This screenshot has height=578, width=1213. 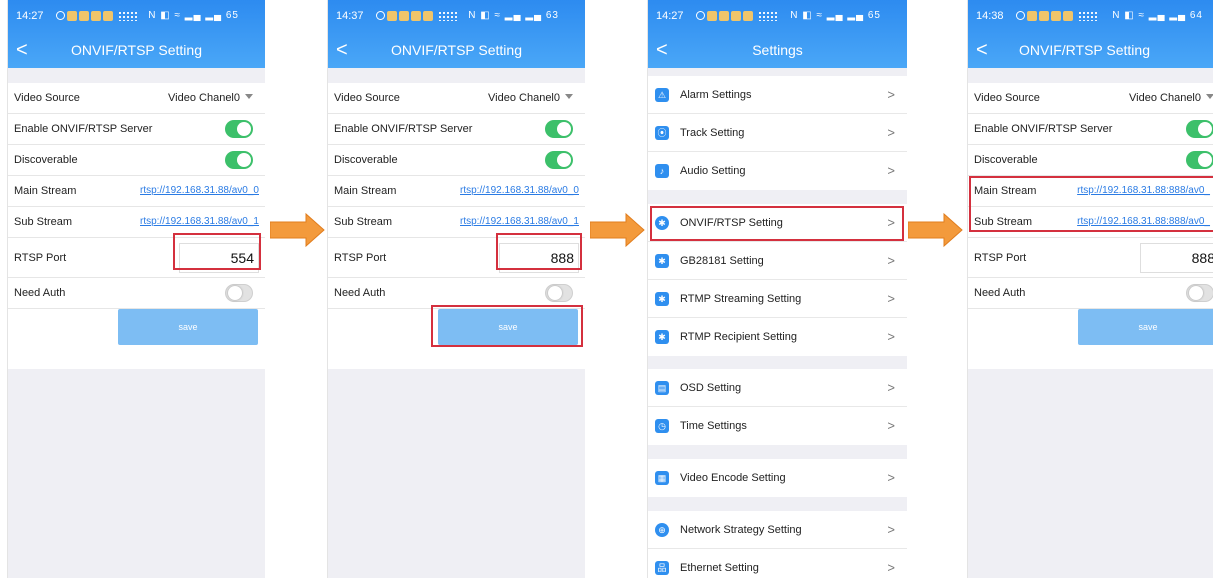 I want to click on clock-icon: ◷, so click(x=662, y=426).